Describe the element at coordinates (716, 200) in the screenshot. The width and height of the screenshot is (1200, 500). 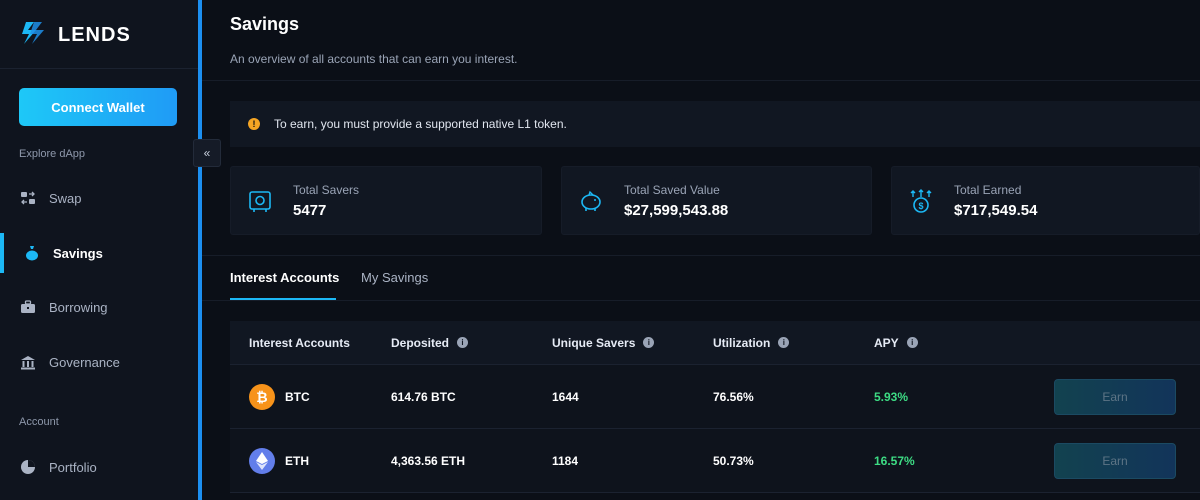
I see `stat-total-saved-value: Total Saved Value $27,599,543.88` at that location.